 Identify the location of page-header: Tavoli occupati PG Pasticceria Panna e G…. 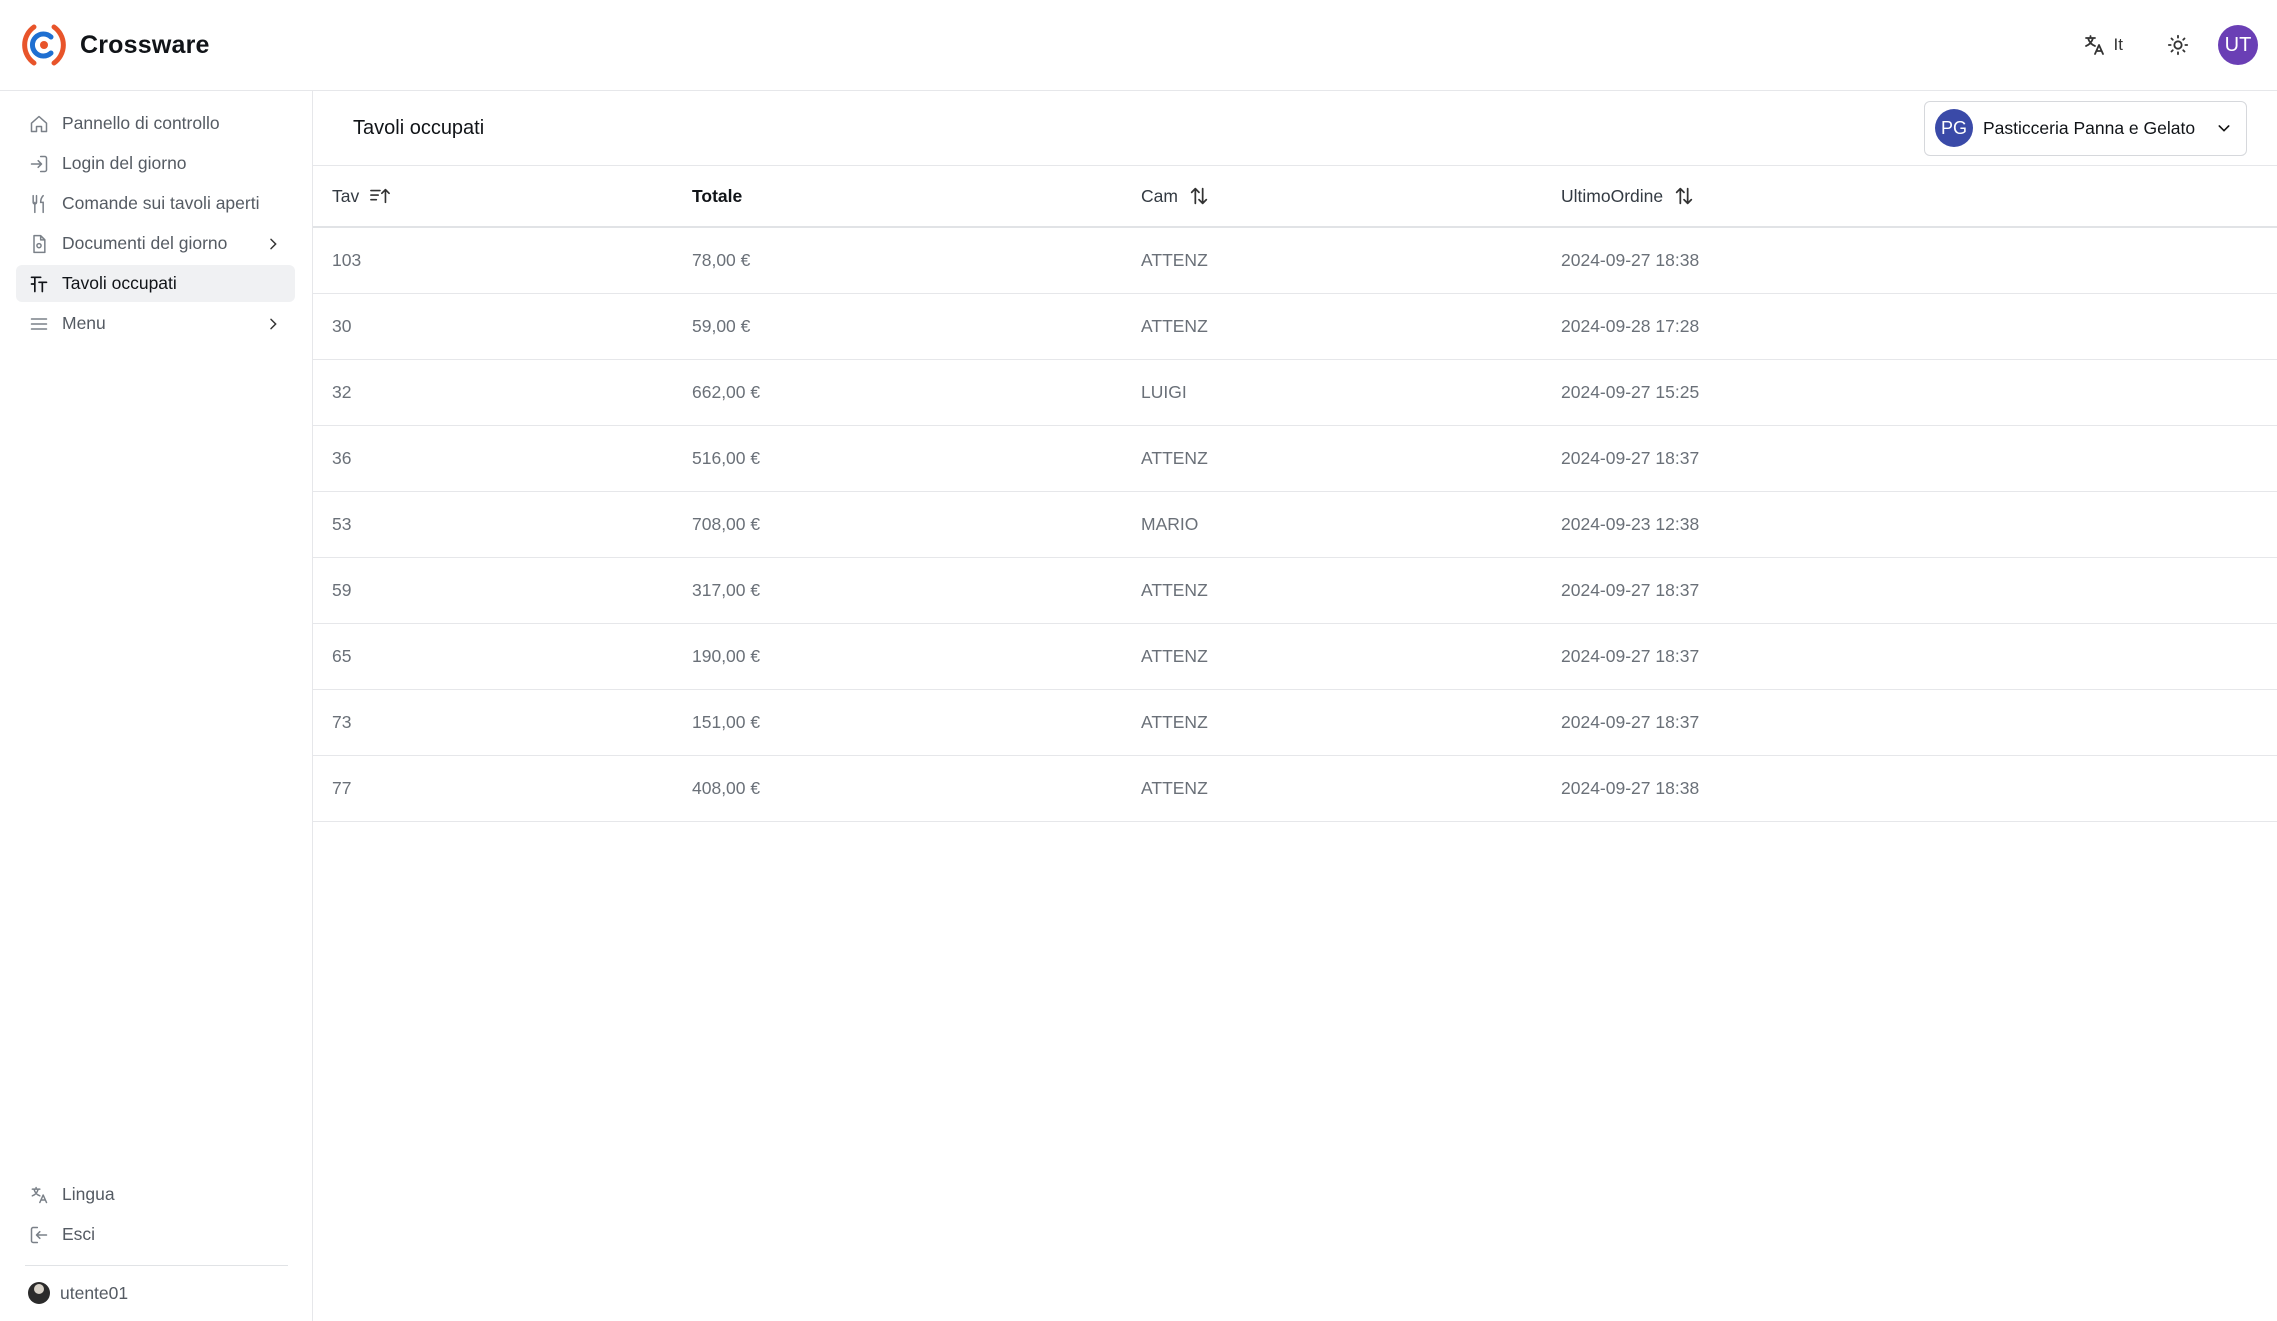
(1295, 128).